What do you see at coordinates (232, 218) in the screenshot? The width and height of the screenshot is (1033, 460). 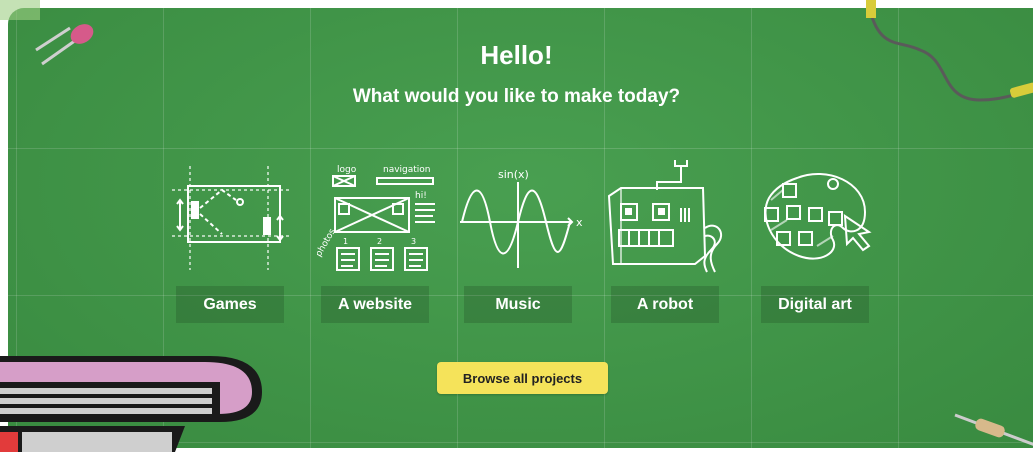 I see `games-sketch-icon` at bounding box center [232, 218].